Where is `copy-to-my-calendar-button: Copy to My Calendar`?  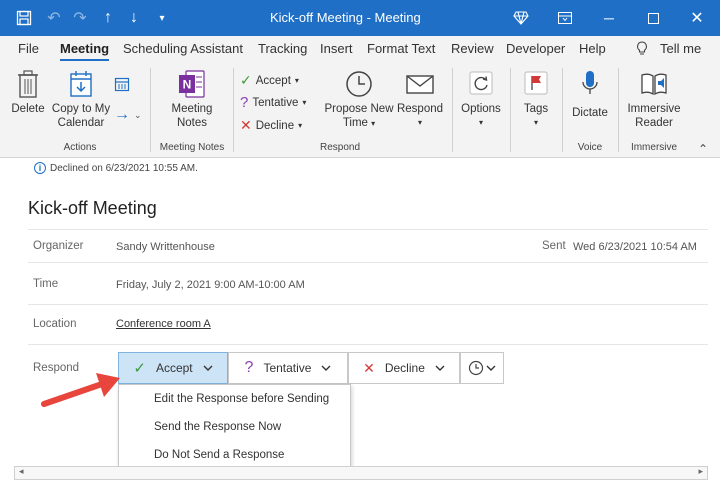 copy-to-my-calendar-button: Copy to My Calendar is located at coordinates (81, 99).